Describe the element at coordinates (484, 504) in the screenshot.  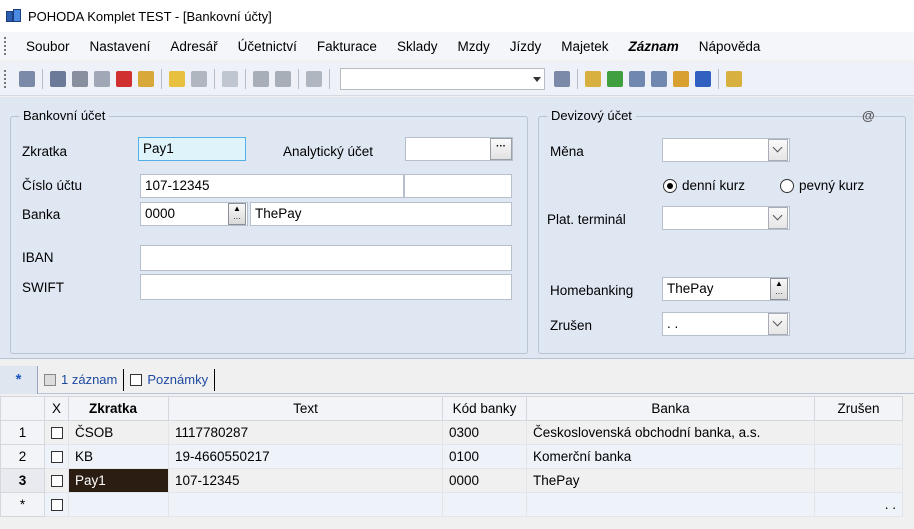
I see `cell-kod-banky` at that location.